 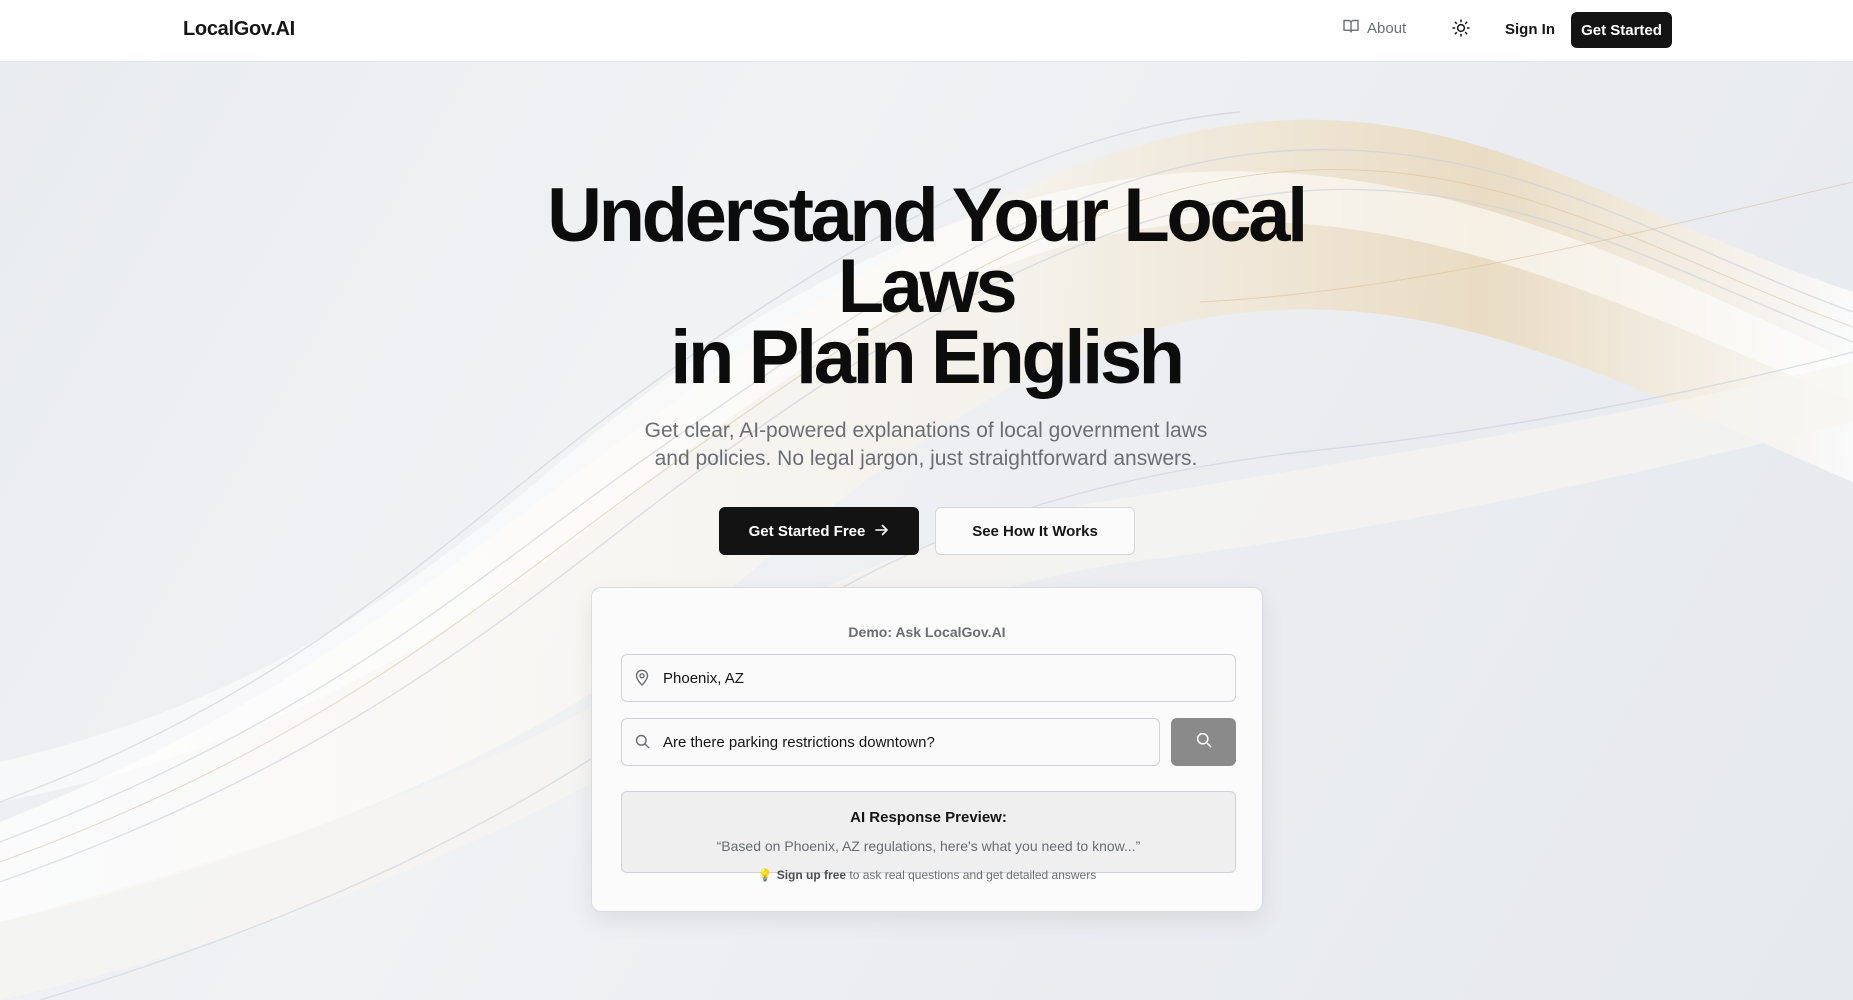 I want to click on about-link: About, so click(x=1374, y=28).